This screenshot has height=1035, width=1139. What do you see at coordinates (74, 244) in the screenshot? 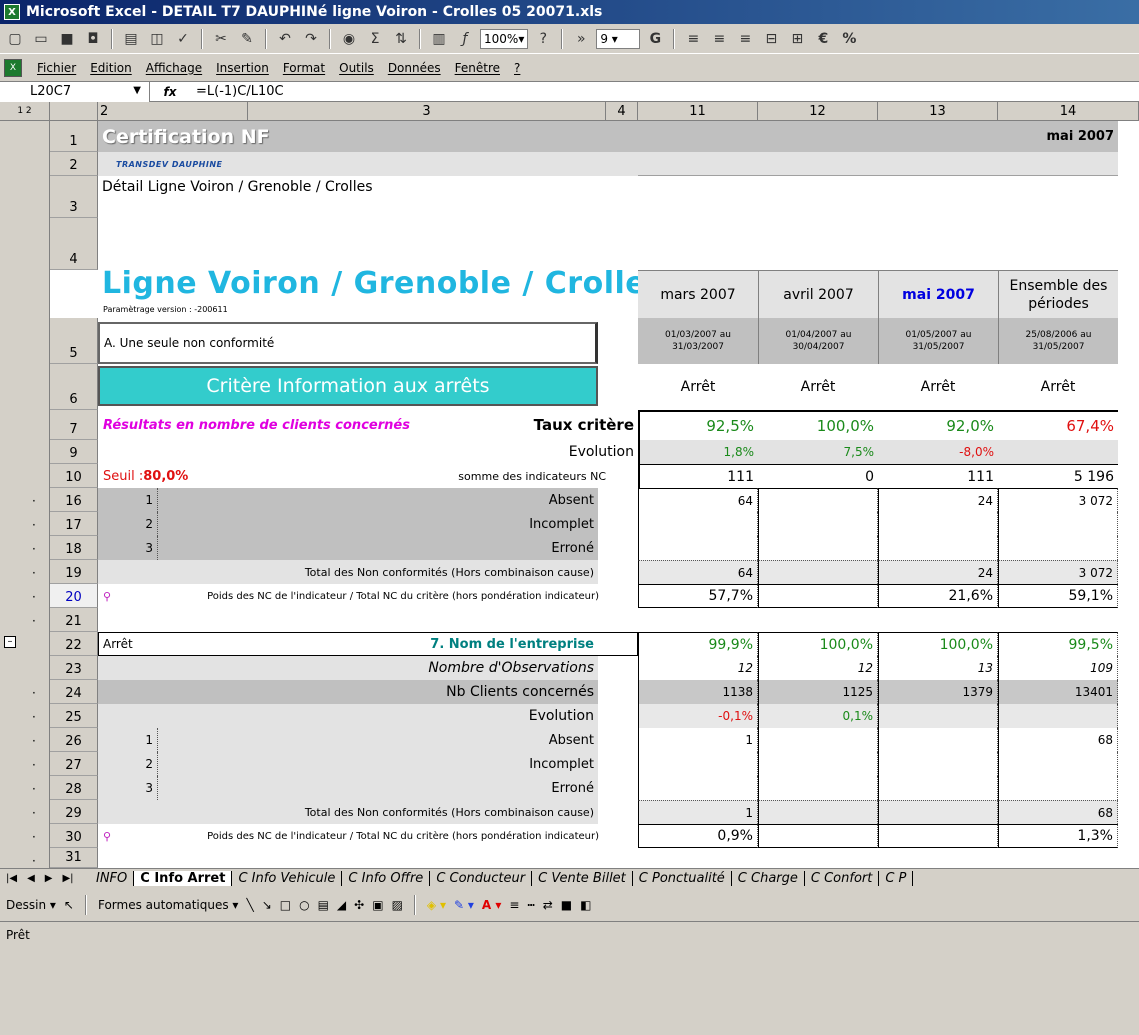
I see `row-header-4: 4` at bounding box center [74, 244].